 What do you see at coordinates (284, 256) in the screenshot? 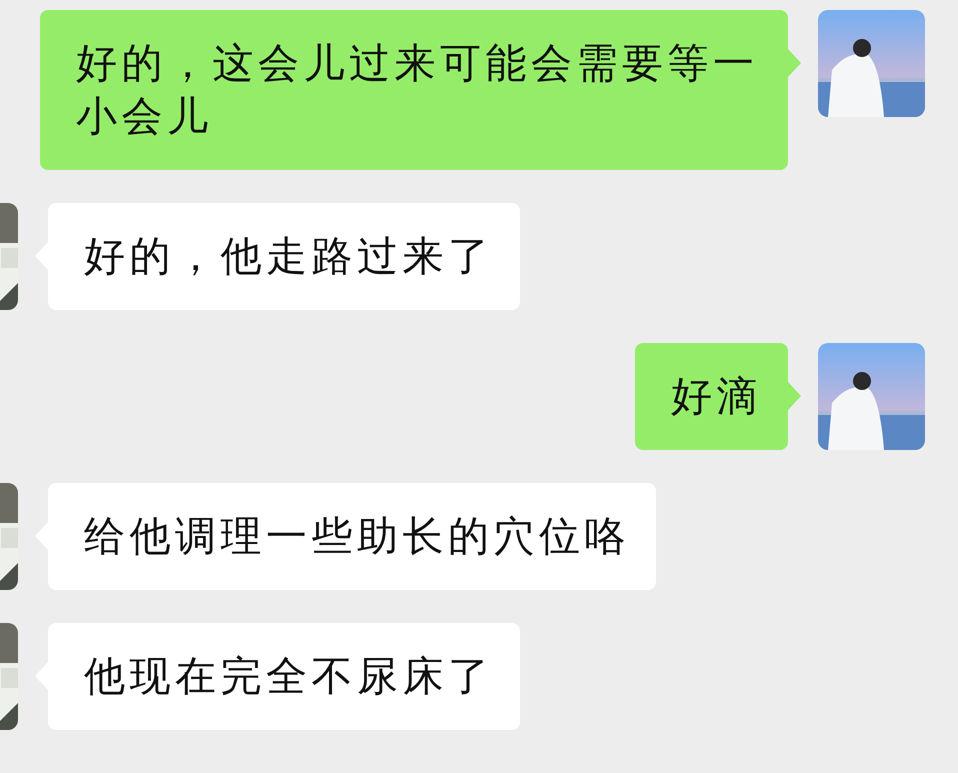
I see `message-bubble: 好的，他走路过来了` at bounding box center [284, 256].